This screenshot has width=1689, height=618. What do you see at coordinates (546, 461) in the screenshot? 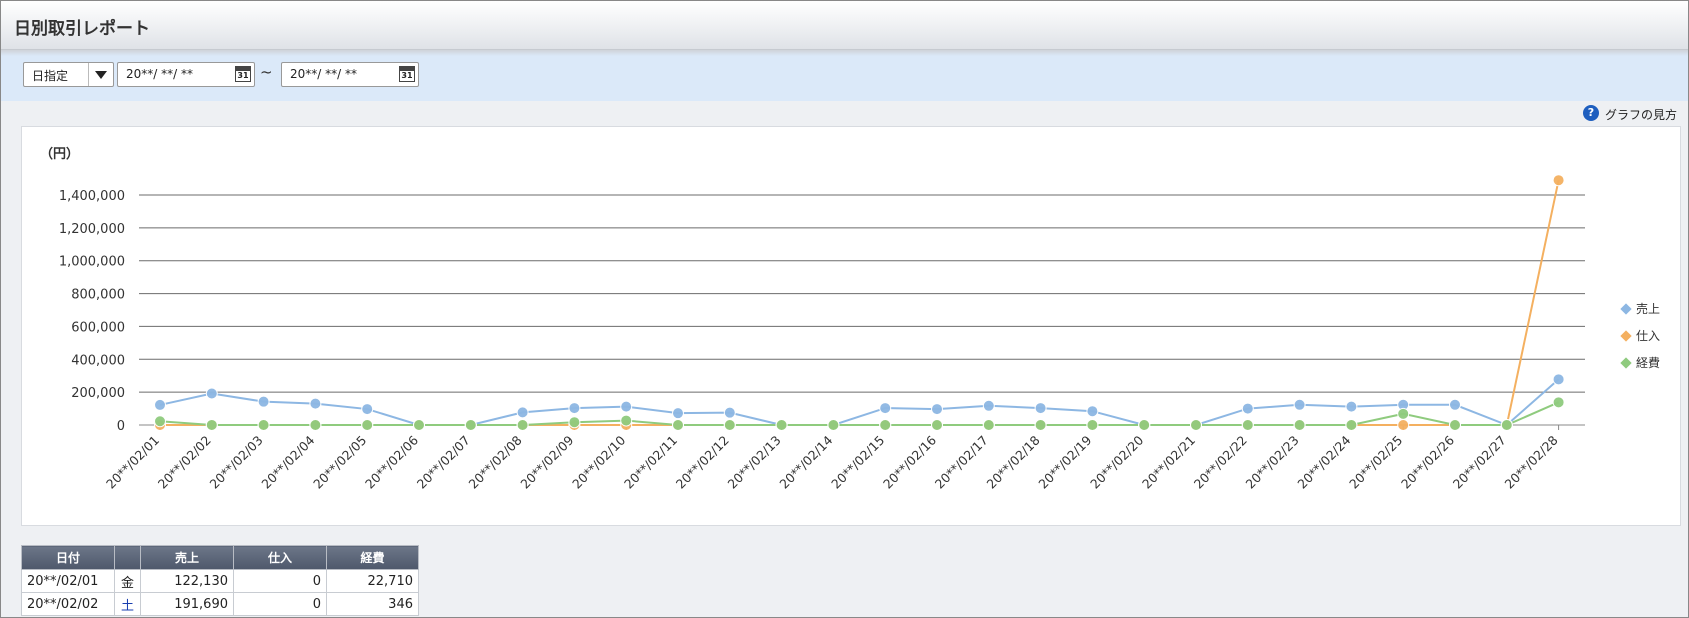
I see `x-tick-label: 20**/02/09` at bounding box center [546, 461].